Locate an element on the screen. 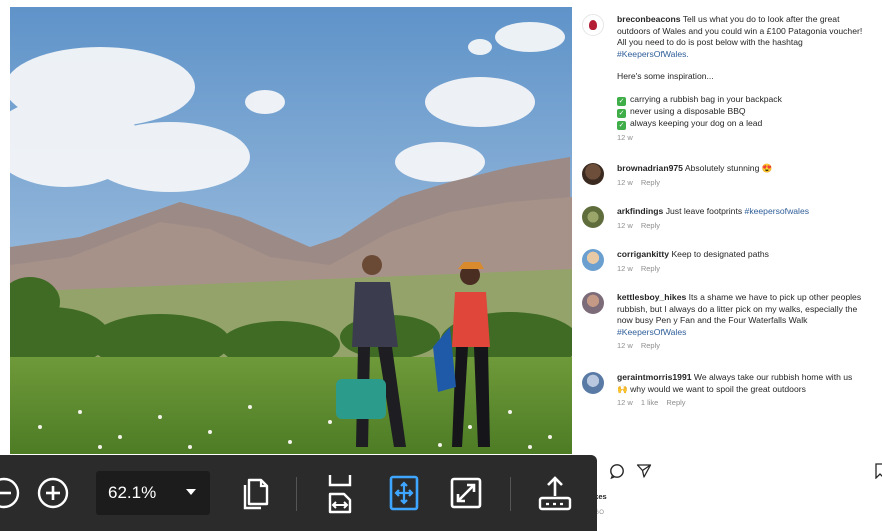 The width and height of the screenshot is (882, 531). post-age: 12 w is located at coordinates (625, 137).